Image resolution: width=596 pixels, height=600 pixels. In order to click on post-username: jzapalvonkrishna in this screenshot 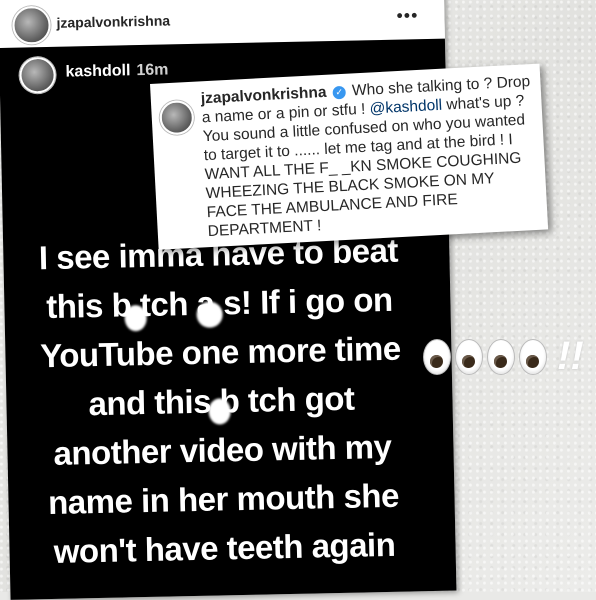, I will do `click(113, 21)`.